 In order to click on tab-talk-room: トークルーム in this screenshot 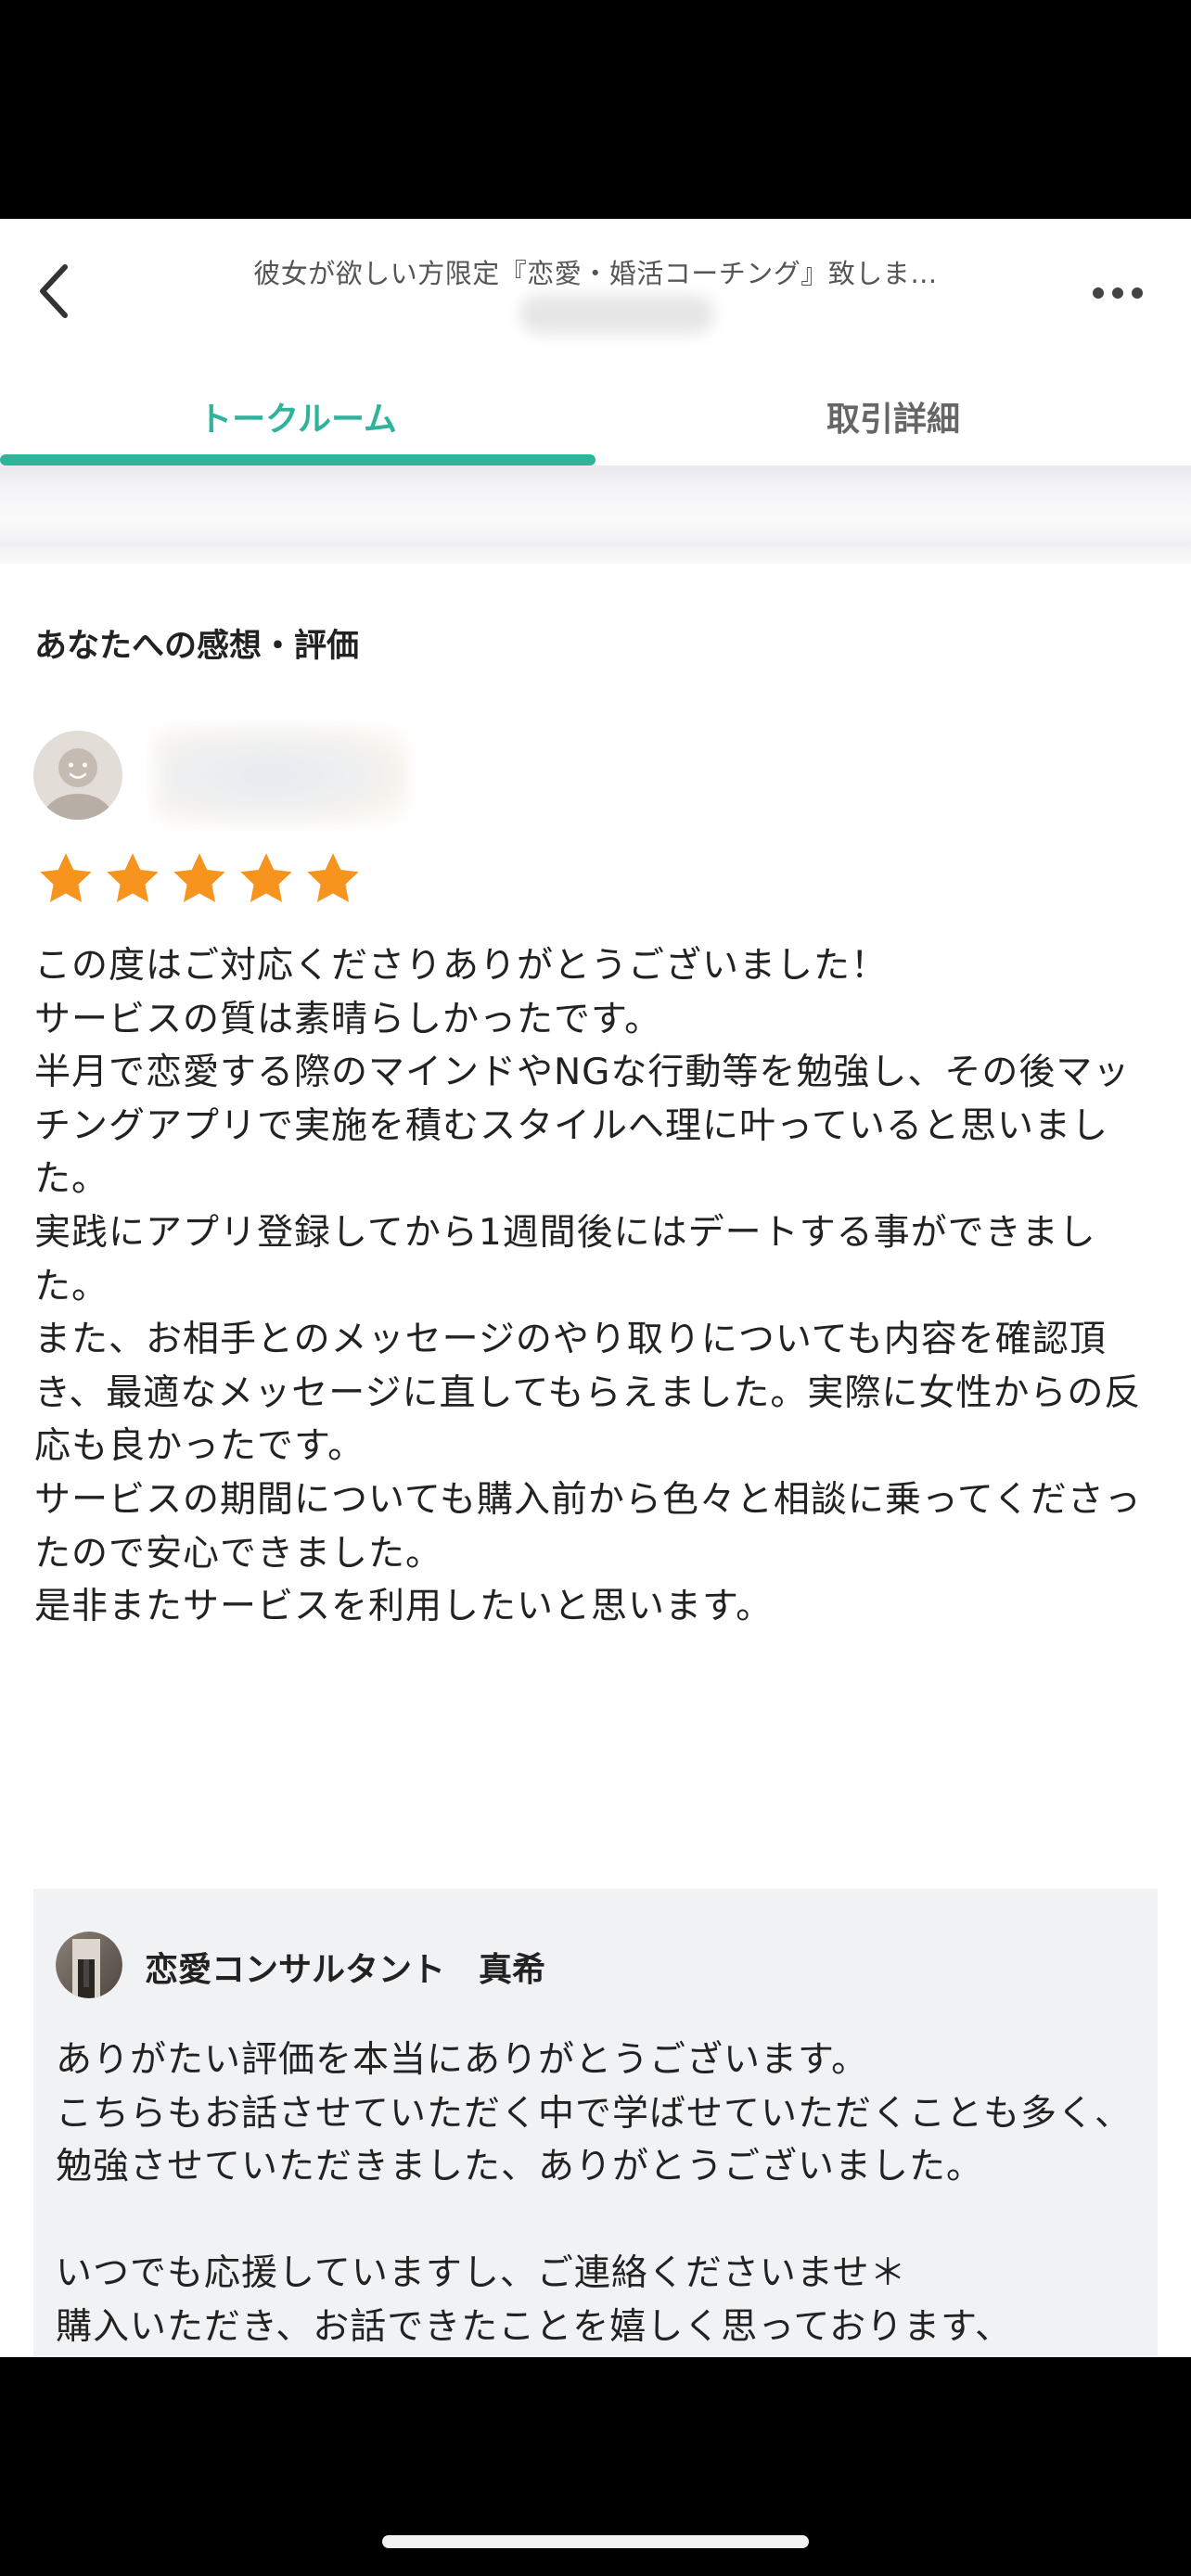, I will do `click(298, 416)`.